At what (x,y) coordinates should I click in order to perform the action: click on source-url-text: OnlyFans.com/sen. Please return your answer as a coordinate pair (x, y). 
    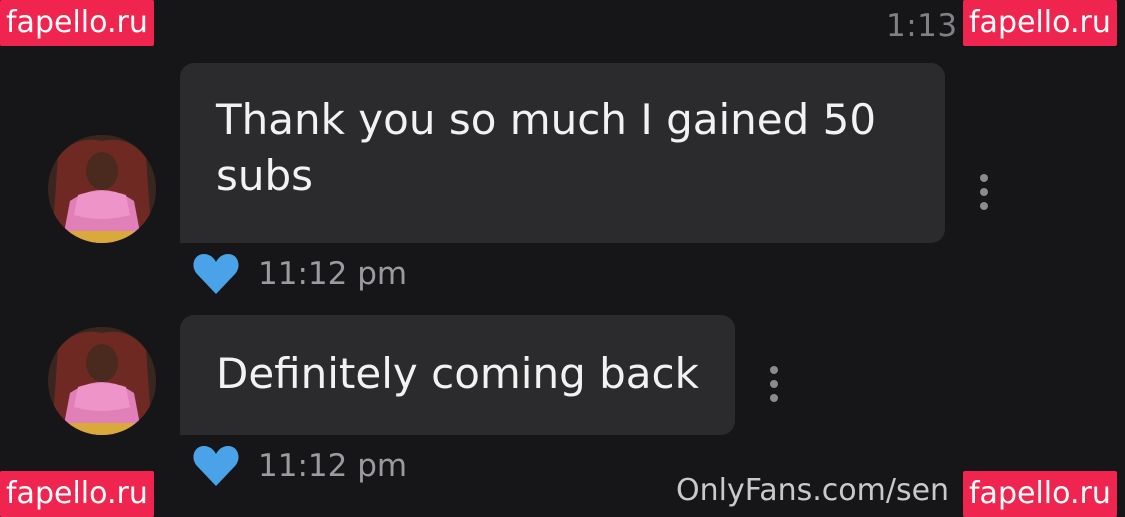
    Looking at the image, I should click on (813, 490).